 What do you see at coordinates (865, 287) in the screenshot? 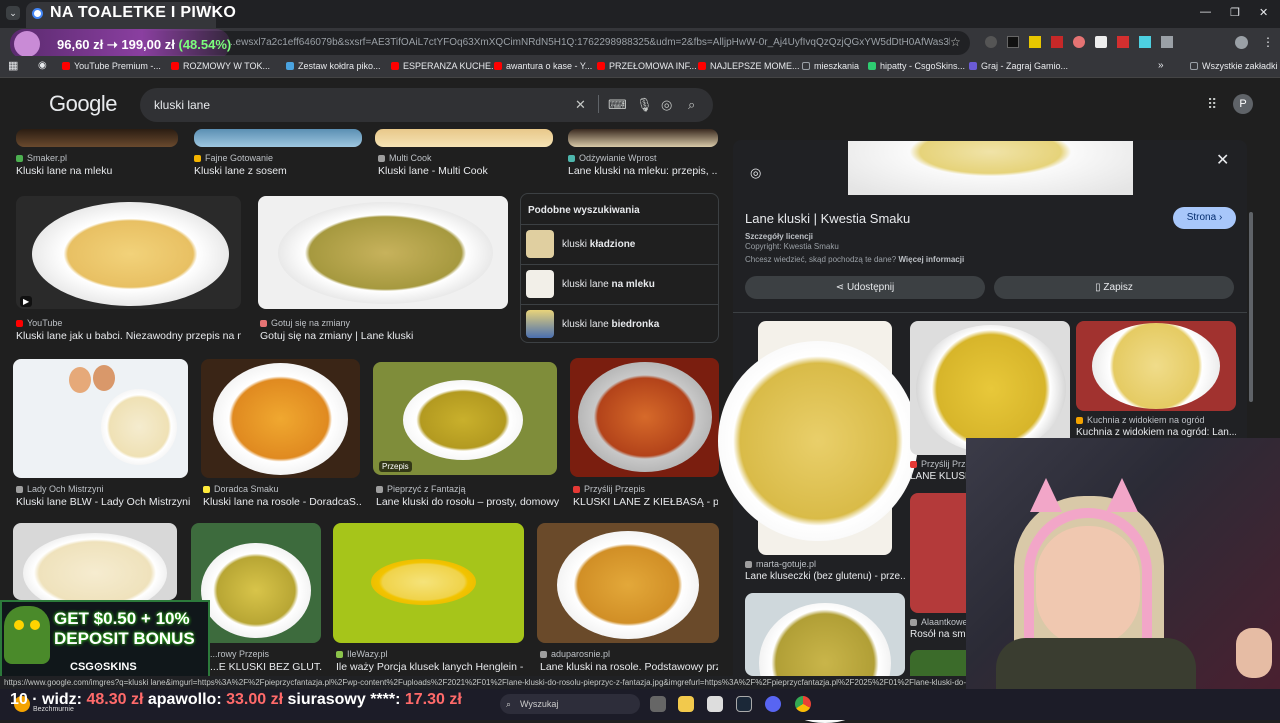
I see `share-button: ⋖ Udostępnij` at bounding box center [865, 287].